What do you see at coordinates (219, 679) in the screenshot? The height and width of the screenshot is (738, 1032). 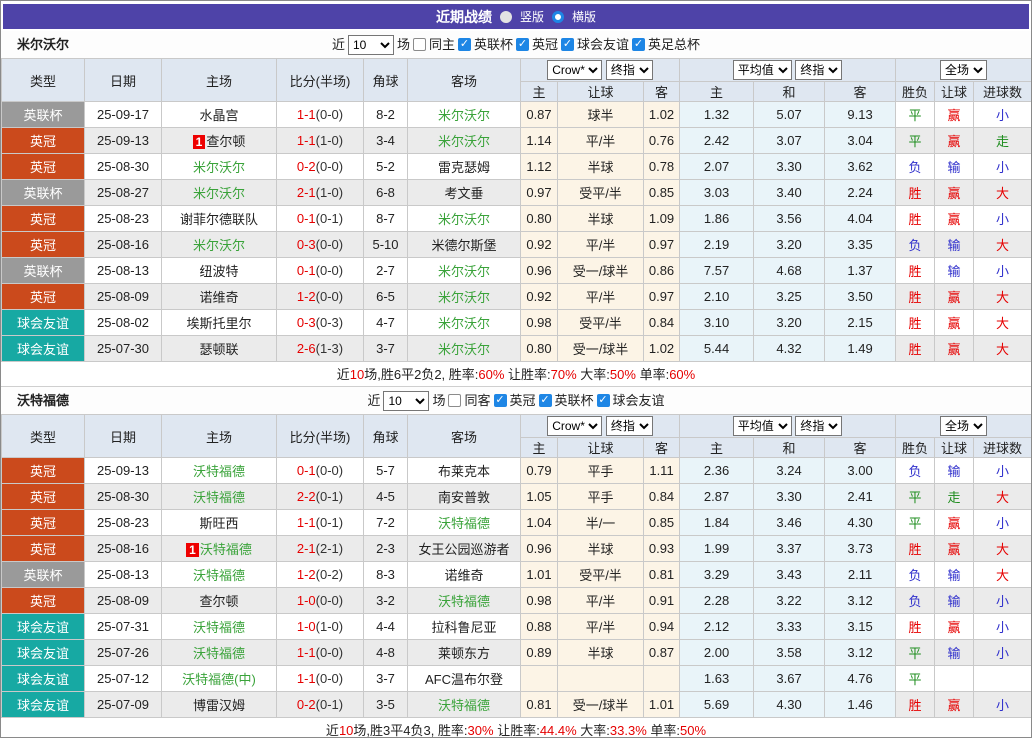 I see `home-team-name: 沃特福德(中)` at bounding box center [219, 679].